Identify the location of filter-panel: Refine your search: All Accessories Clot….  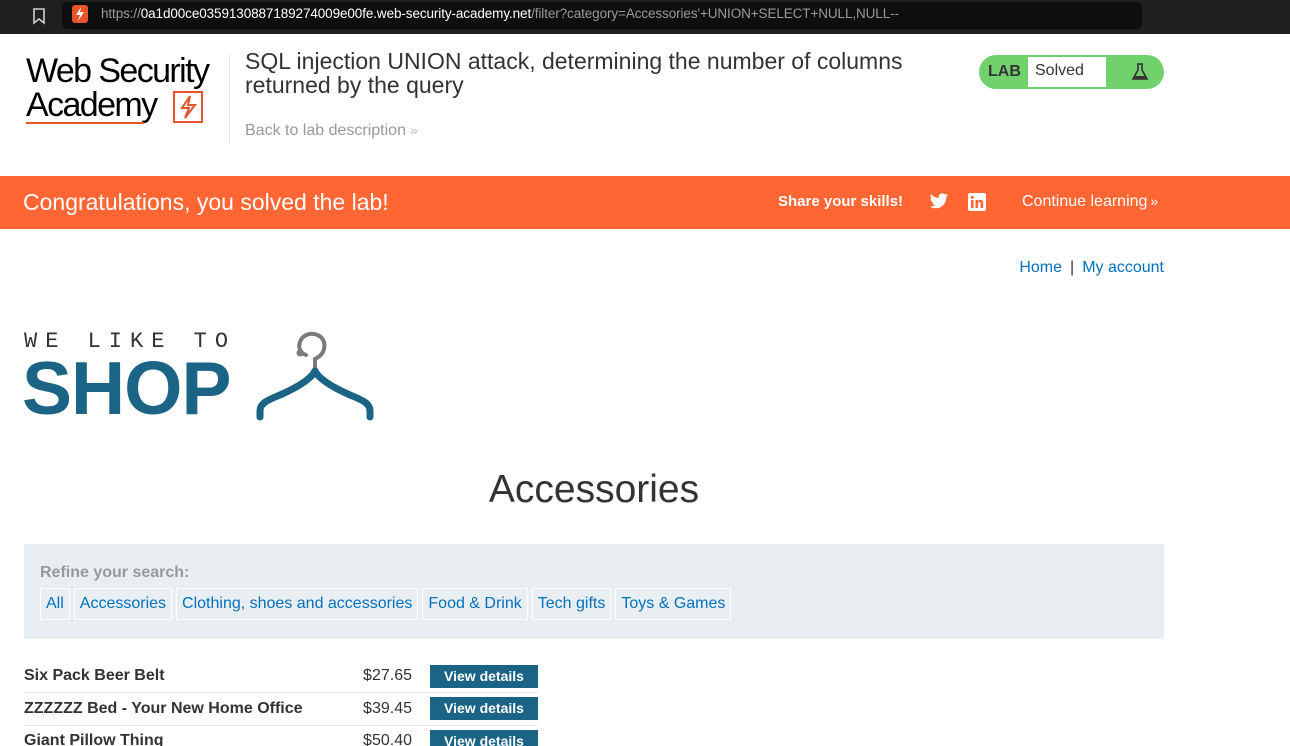
(594, 591).